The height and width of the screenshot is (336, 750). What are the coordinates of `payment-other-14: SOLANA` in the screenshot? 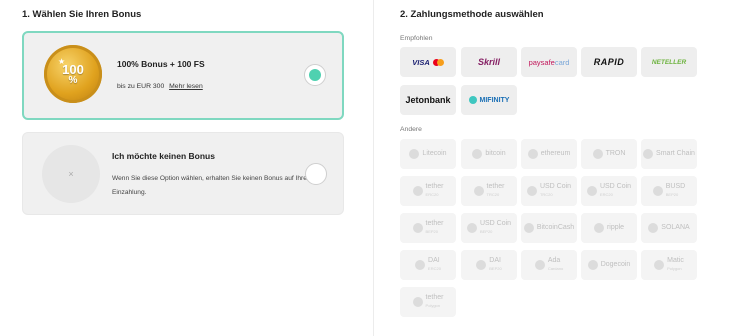 It's located at (669, 228).